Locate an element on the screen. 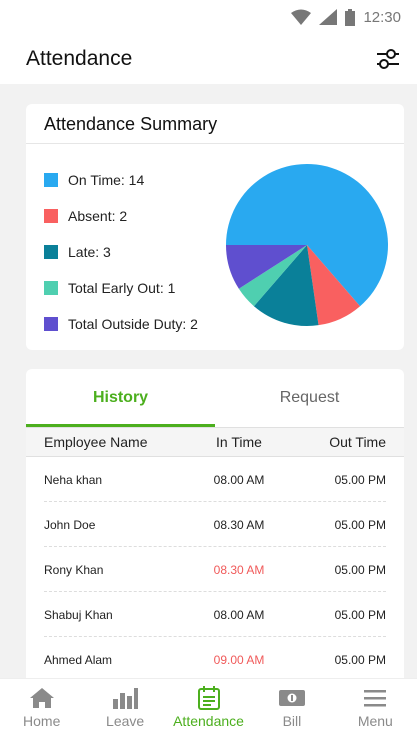 The image size is (417, 736). table-row: Rony Khan 08.30 AM 05.00 PM is located at coordinates (215, 569).